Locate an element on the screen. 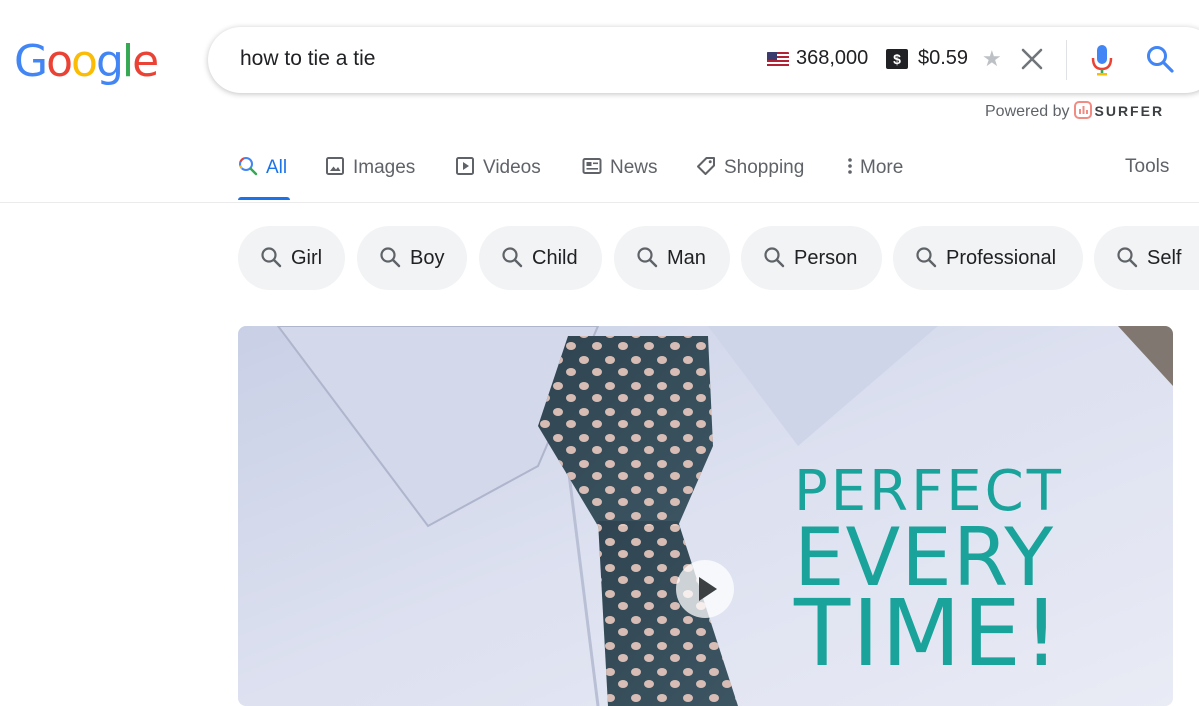 Image resolution: width=1199 pixels, height=706 pixels. tab-label: More is located at coordinates (882, 167).